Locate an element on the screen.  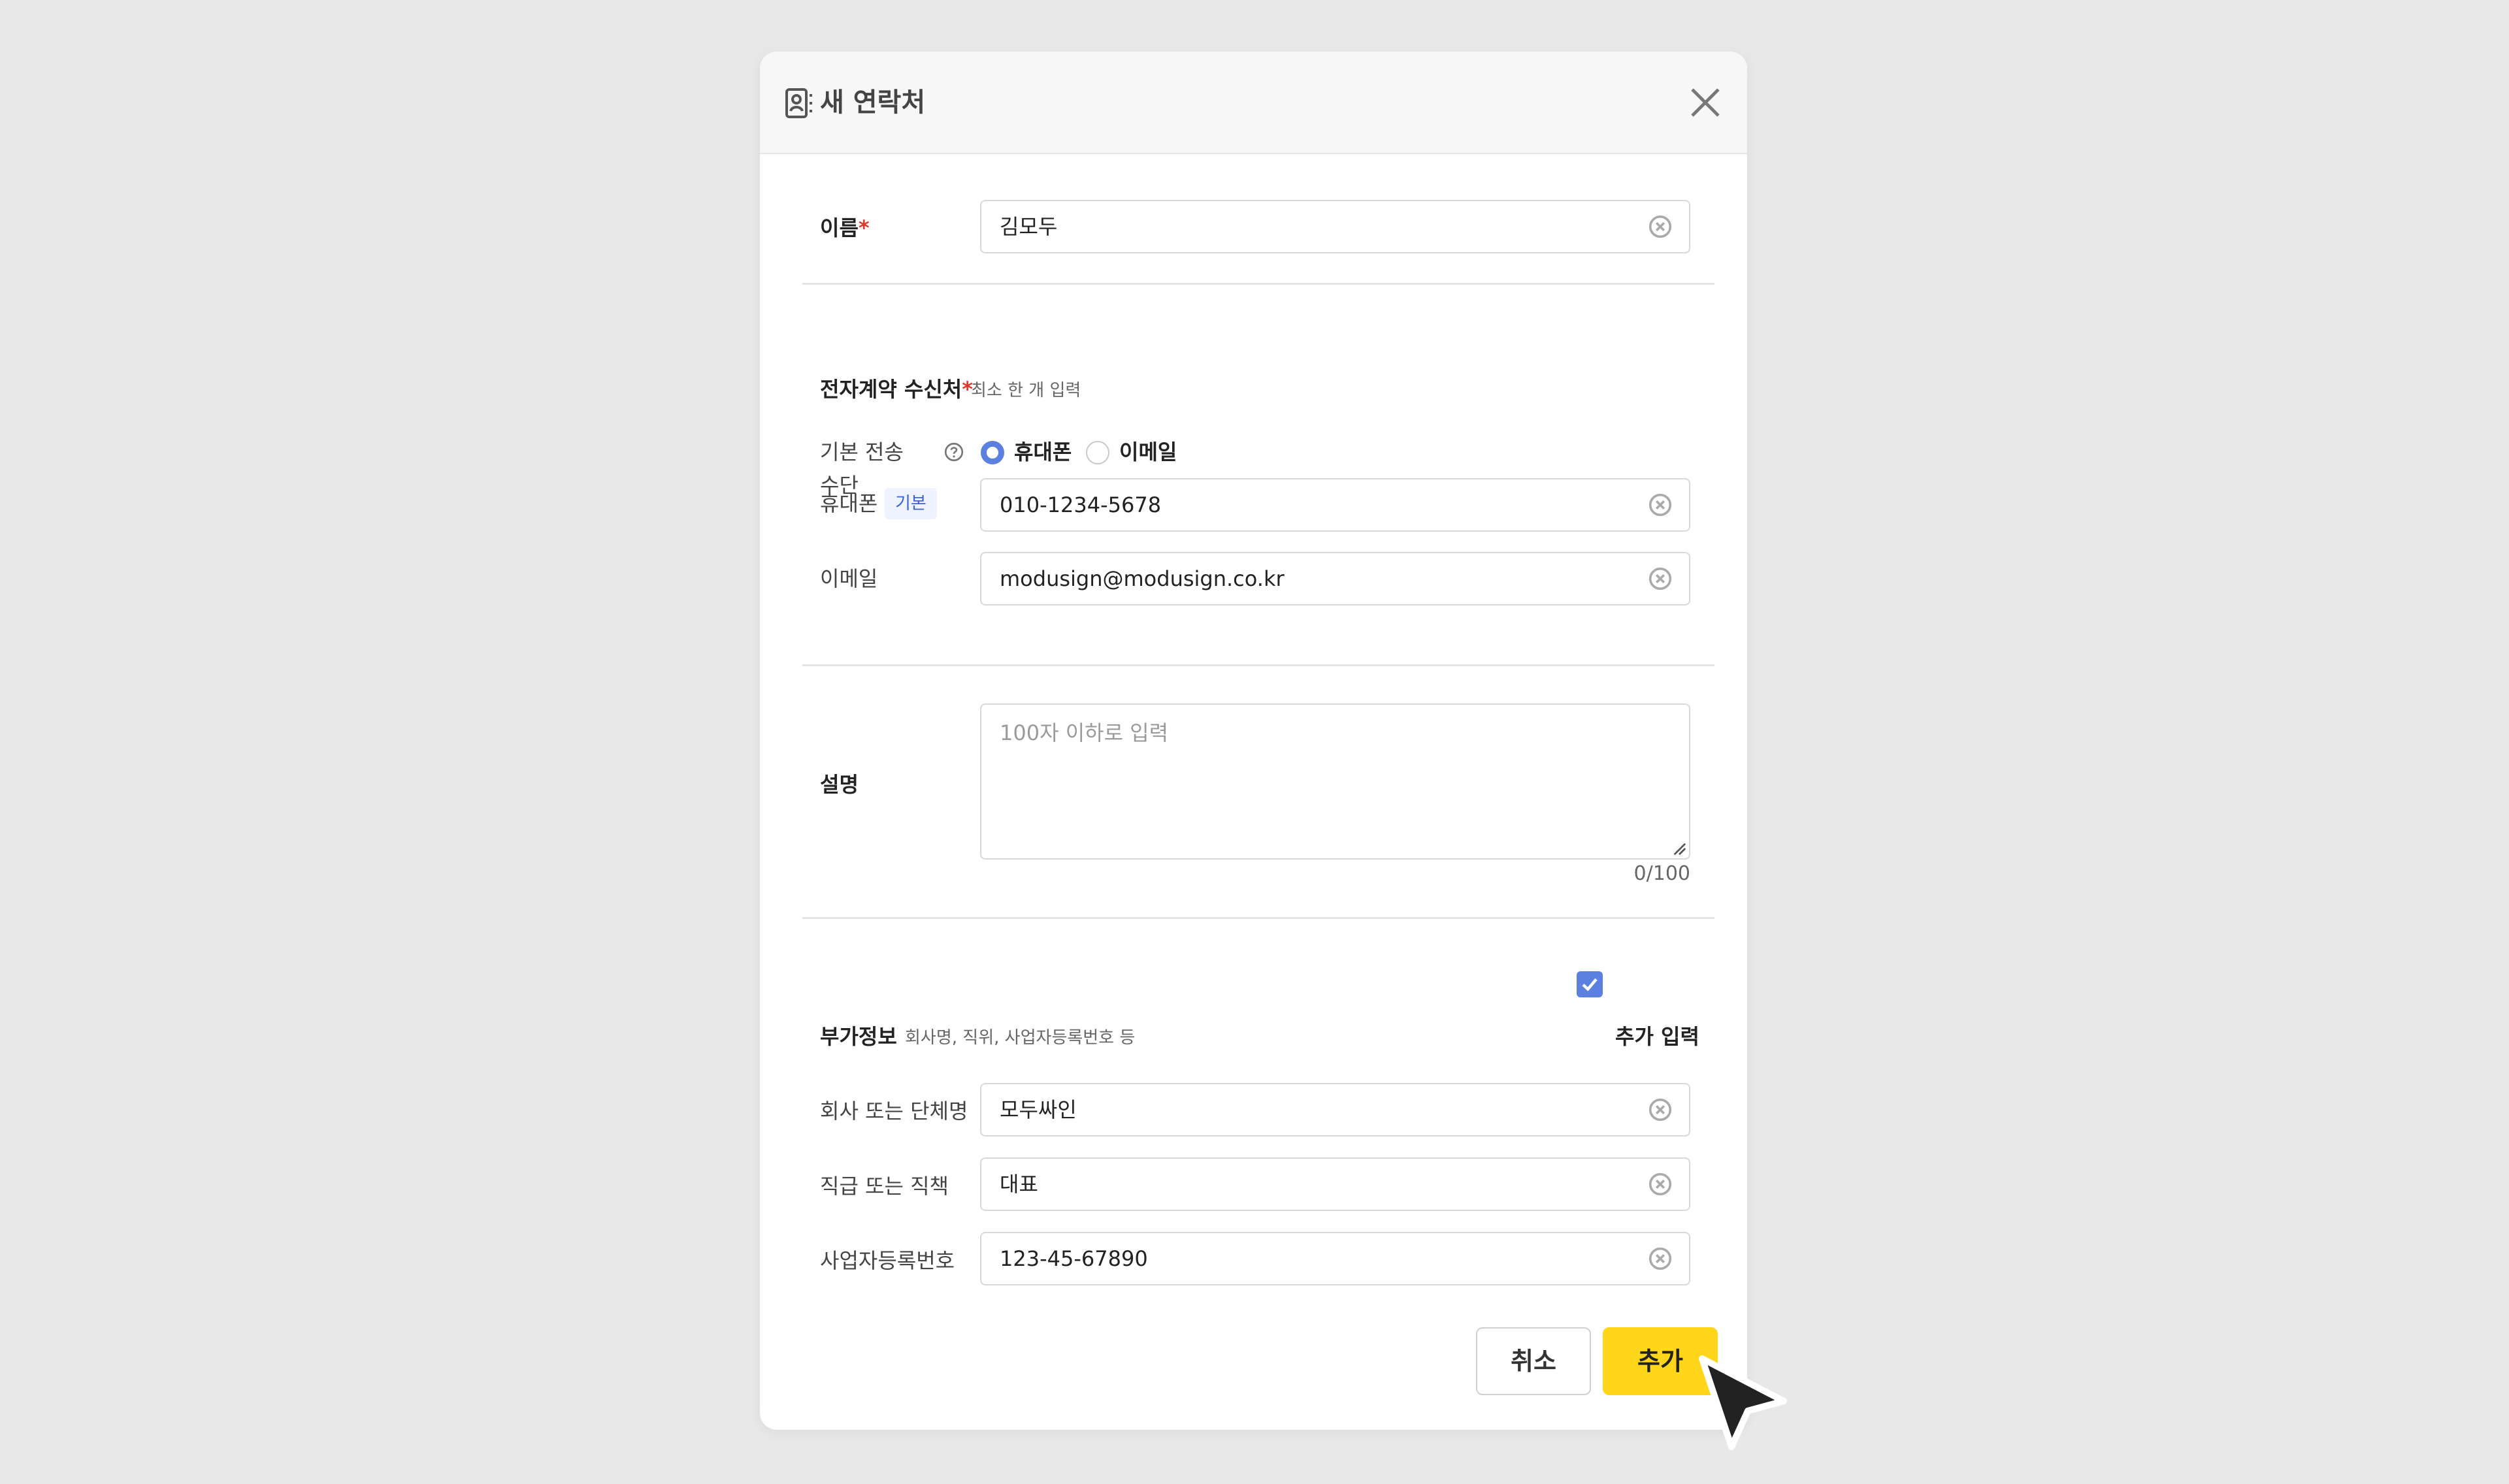
required-mark: * is located at coordinates (864, 228).